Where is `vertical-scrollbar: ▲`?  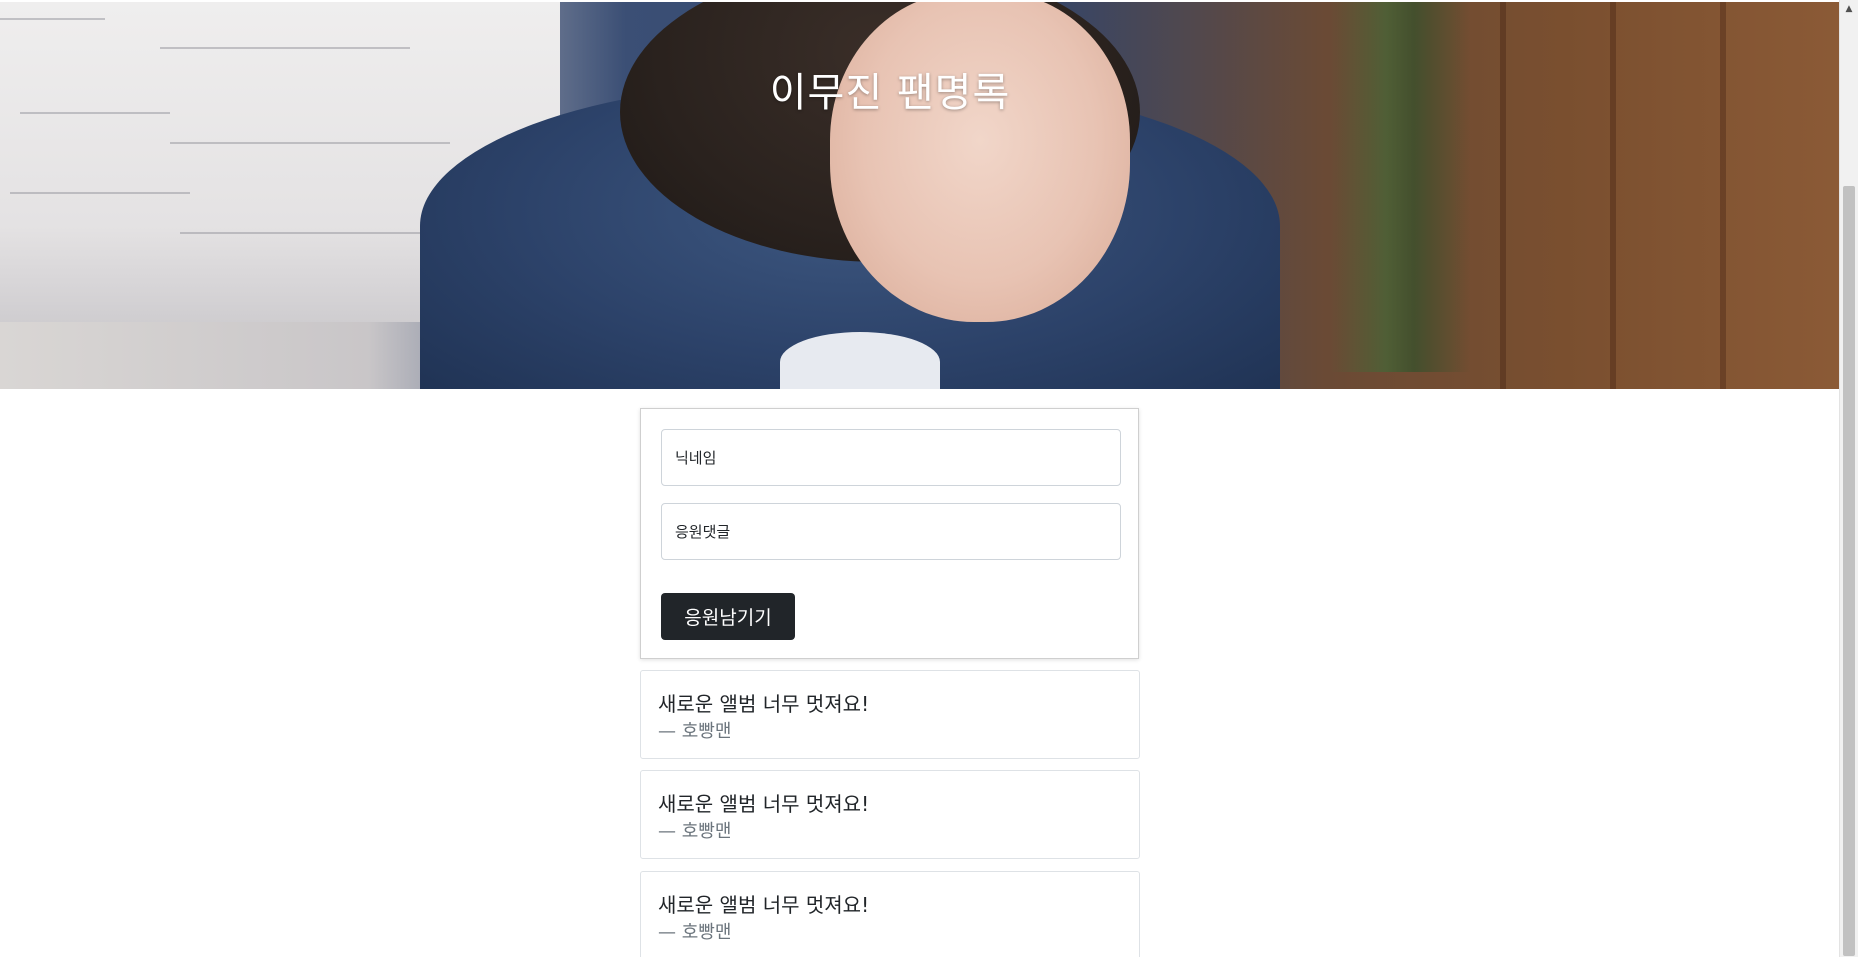
vertical-scrollbar: ▲ is located at coordinates (1848, 478).